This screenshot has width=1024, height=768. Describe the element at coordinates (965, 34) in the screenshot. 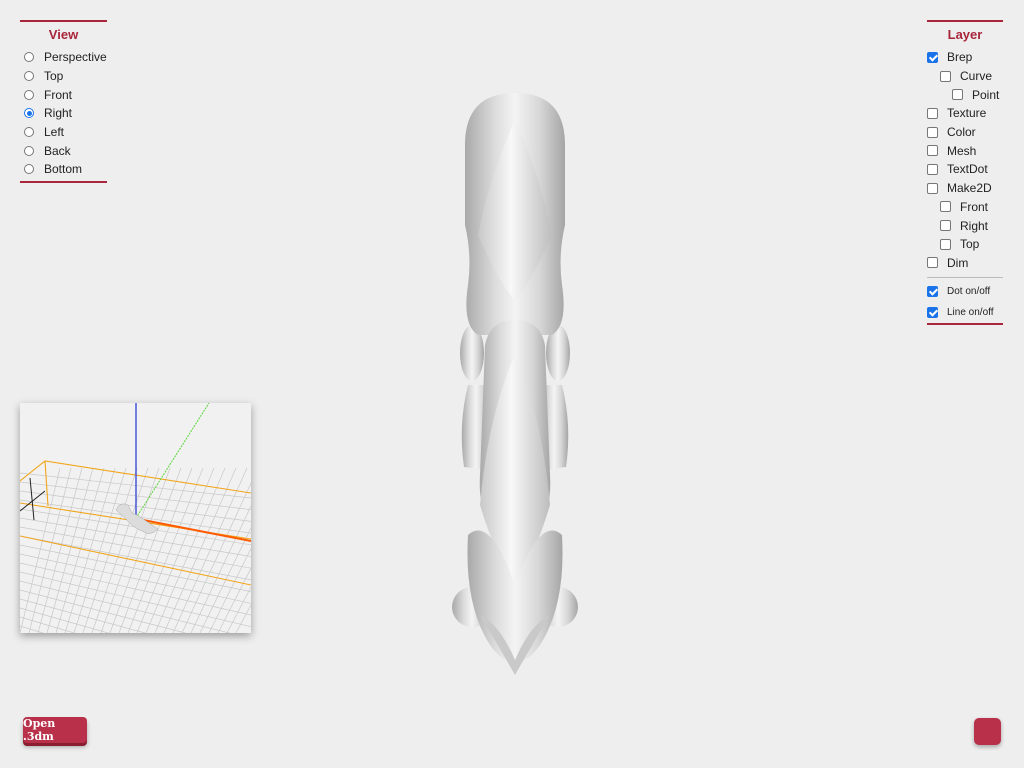

I see `layer-panel-title: Layer` at that location.